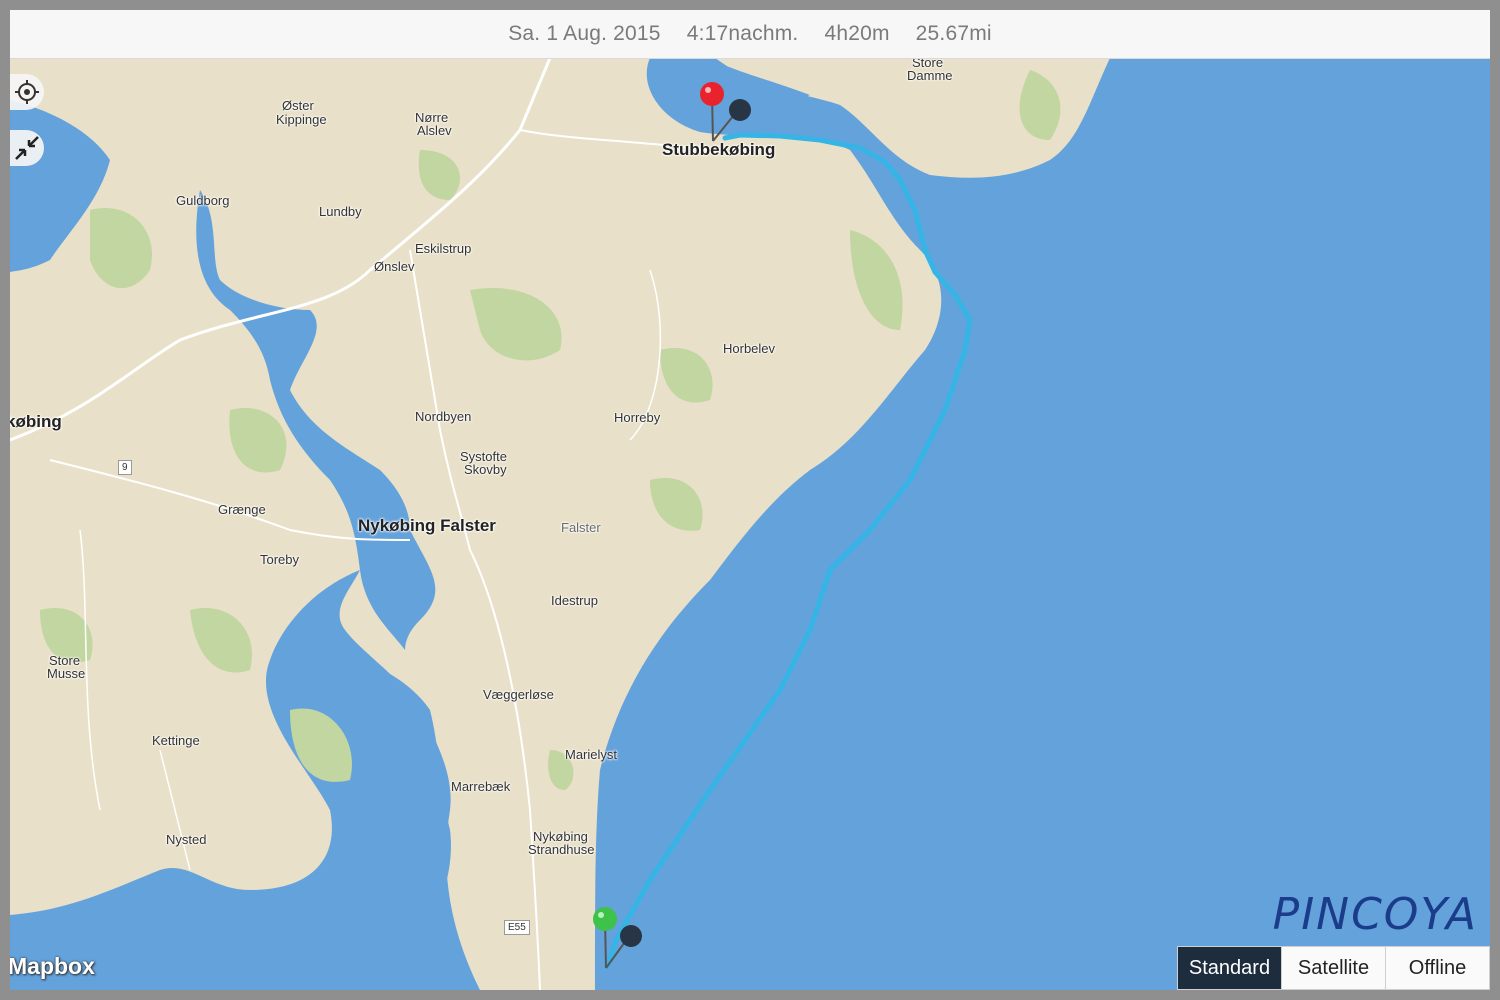 The width and height of the screenshot is (1500, 1000). What do you see at coordinates (517, 927) in the screenshot?
I see `road-shield-e55: E55` at bounding box center [517, 927].